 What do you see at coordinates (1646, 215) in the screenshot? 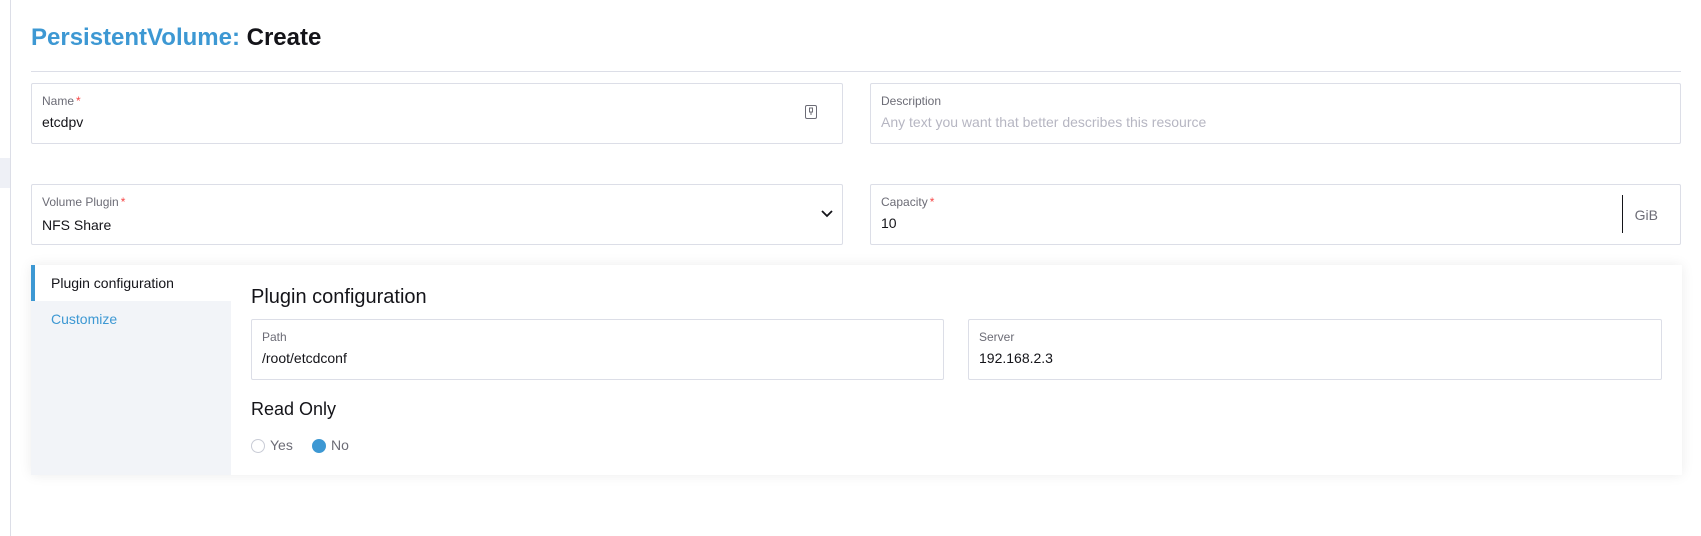
I see `capacity-unit: GiB` at bounding box center [1646, 215].